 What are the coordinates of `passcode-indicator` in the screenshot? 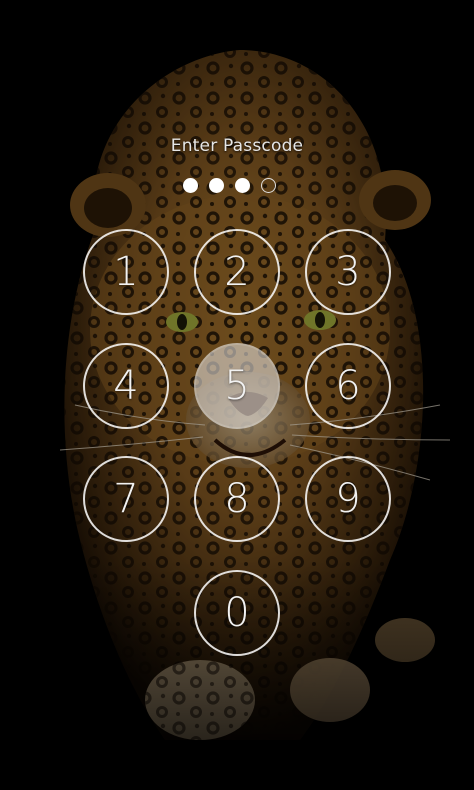 It's located at (229, 187).